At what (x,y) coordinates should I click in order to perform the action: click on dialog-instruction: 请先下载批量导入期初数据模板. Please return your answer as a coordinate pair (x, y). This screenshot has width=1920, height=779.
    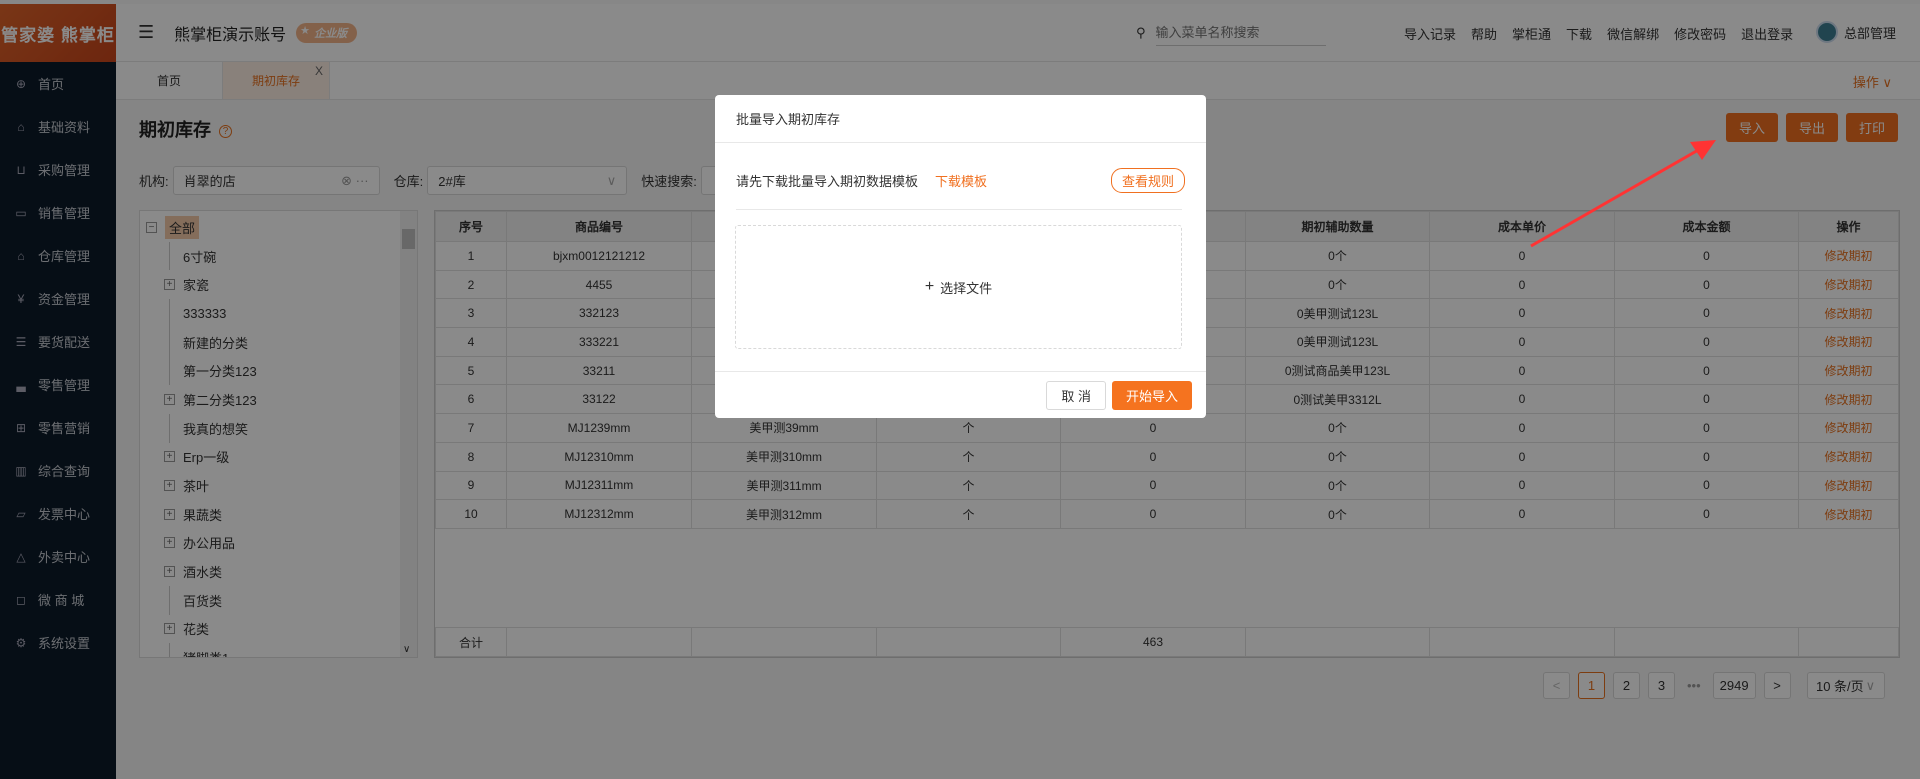
    Looking at the image, I should click on (827, 181).